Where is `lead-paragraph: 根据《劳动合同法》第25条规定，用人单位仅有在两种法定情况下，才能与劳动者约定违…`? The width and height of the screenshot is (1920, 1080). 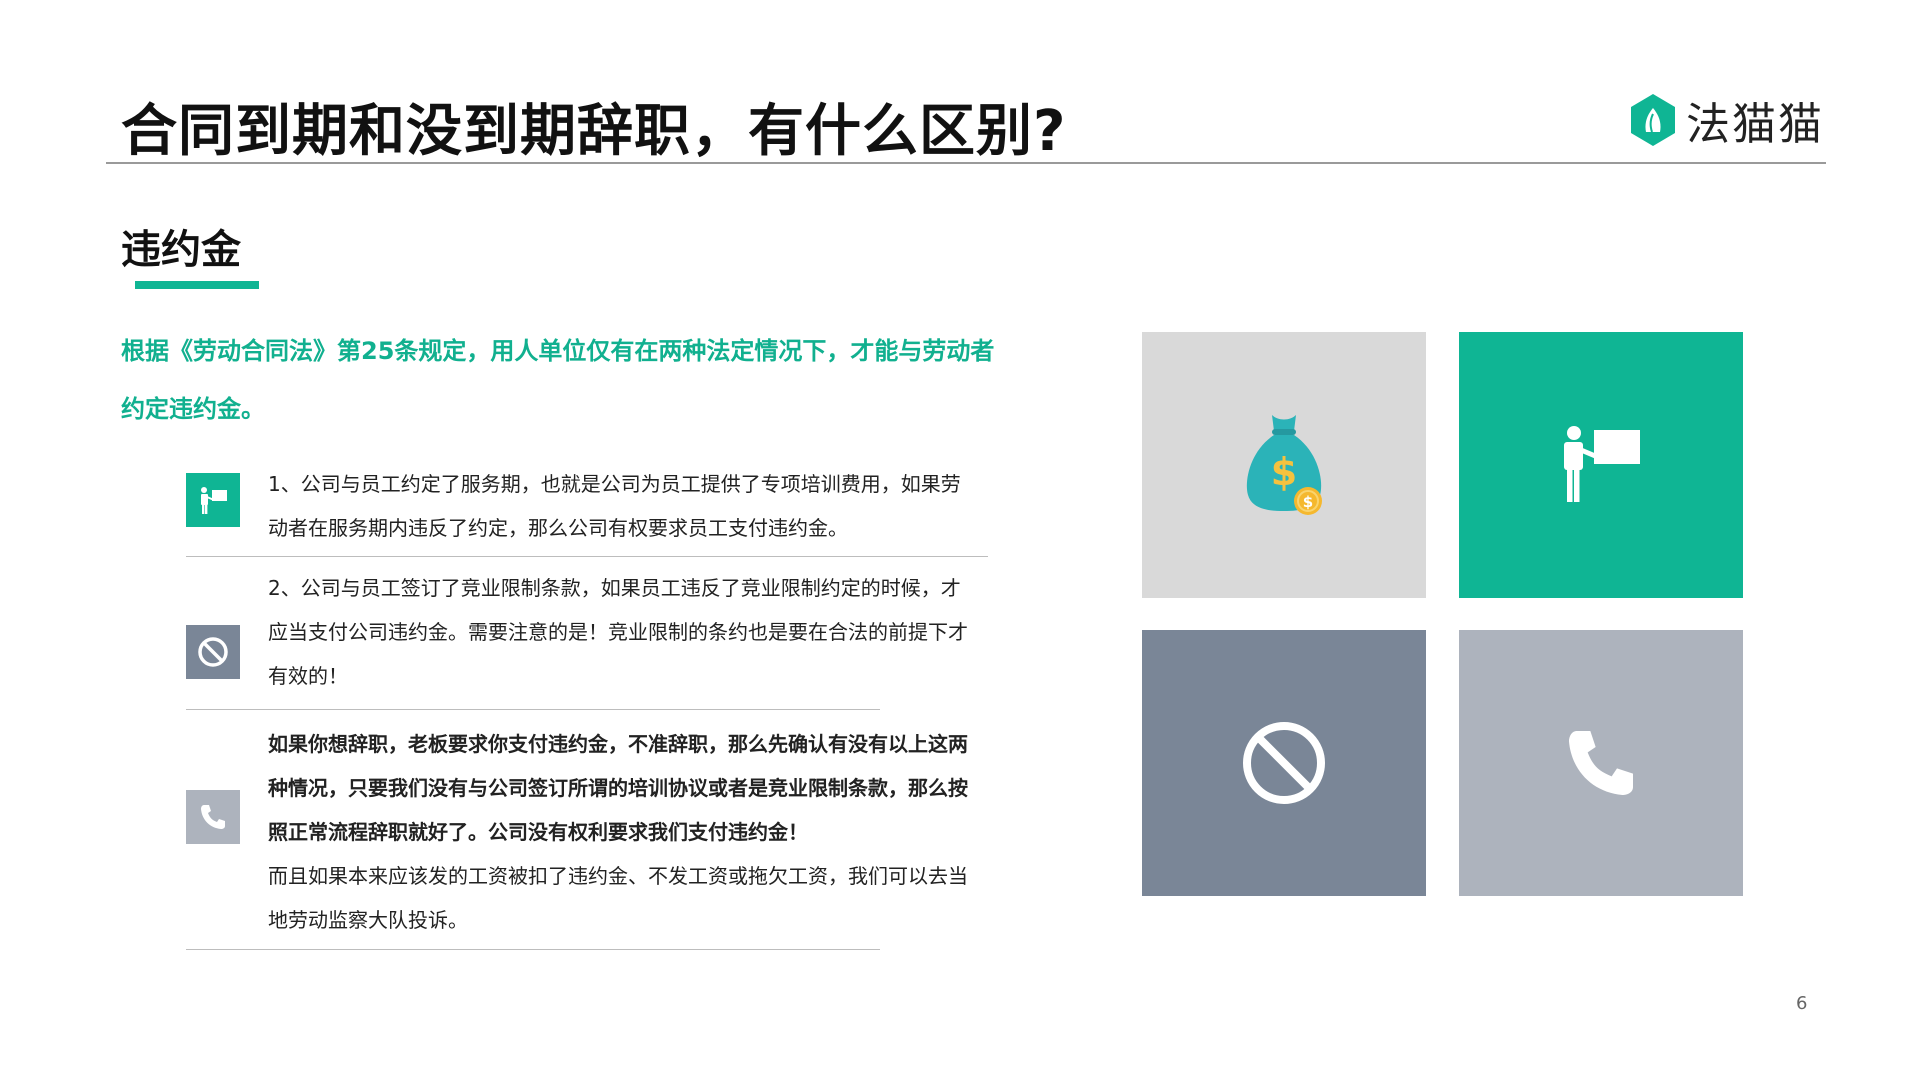 lead-paragraph: 根据《劳动合同法》第25条规定，用人单位仅有在两种法定情况下，才能与劳动者约定违… is located at coordinates (558, 380).